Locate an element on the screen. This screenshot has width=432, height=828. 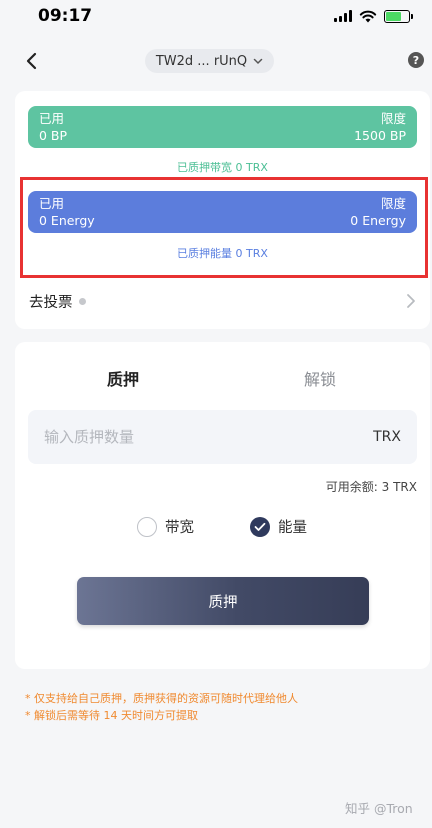
radio-unchecked-icon is located at coordinates (147, 526).